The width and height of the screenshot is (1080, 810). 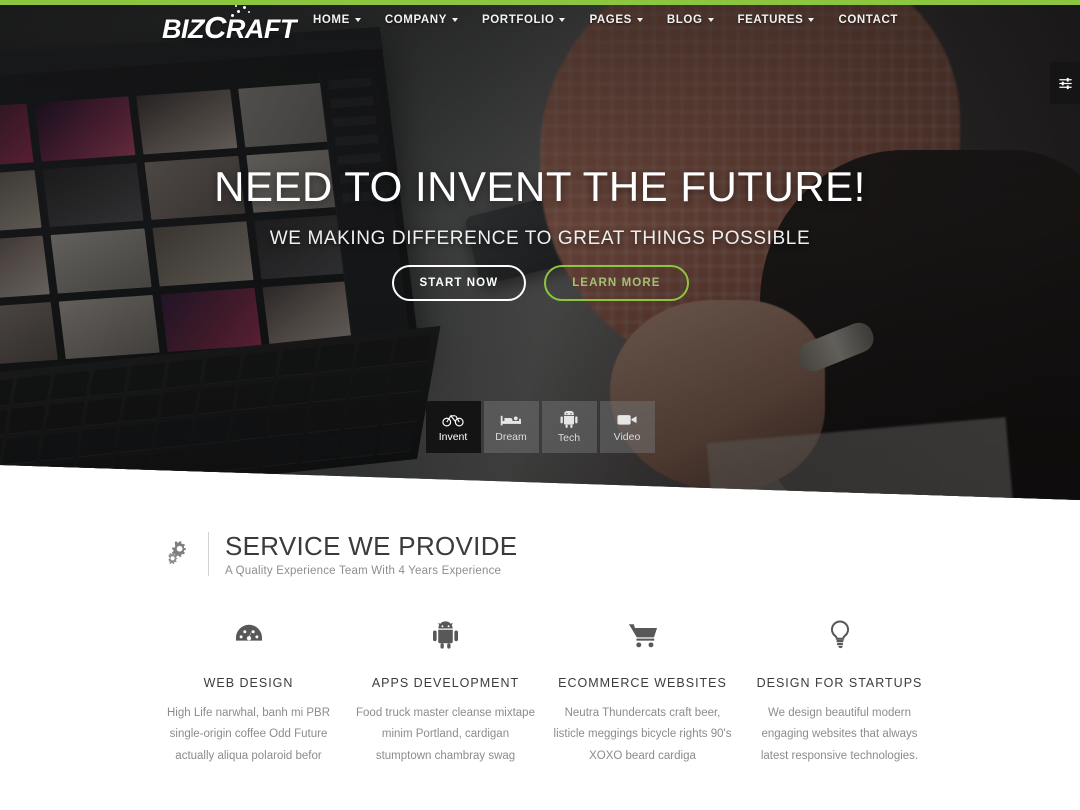 I want to click on logo-text-biz: B, so click(x=172, y=29).